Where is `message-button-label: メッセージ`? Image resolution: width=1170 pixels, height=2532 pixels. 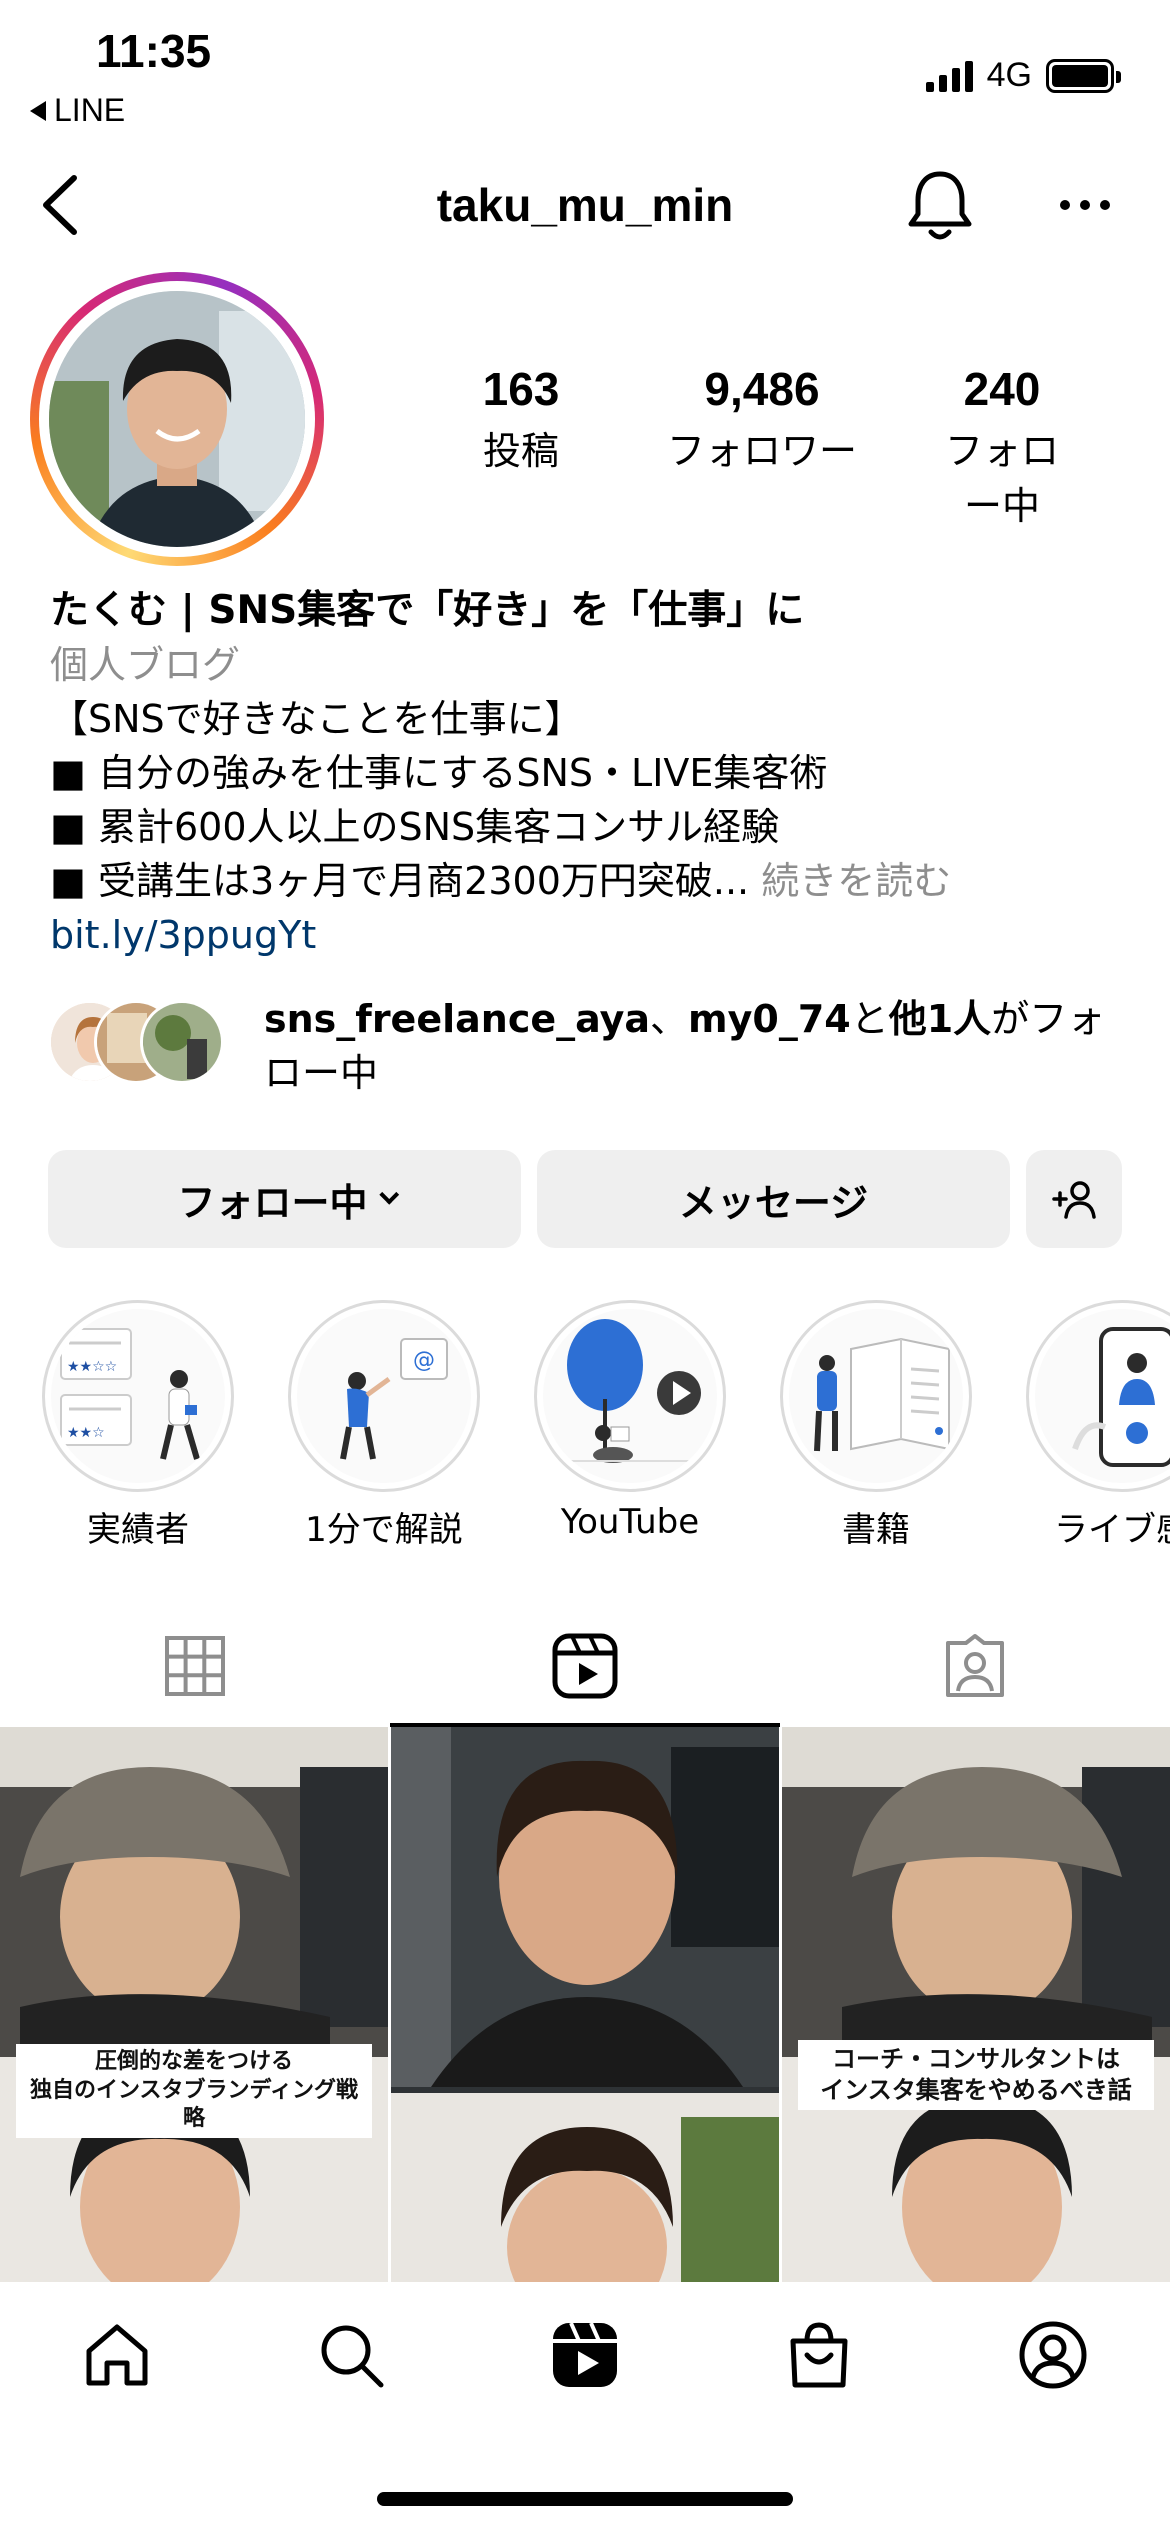
message-button-label: メッセージ is located at coordinates (773, 1202).